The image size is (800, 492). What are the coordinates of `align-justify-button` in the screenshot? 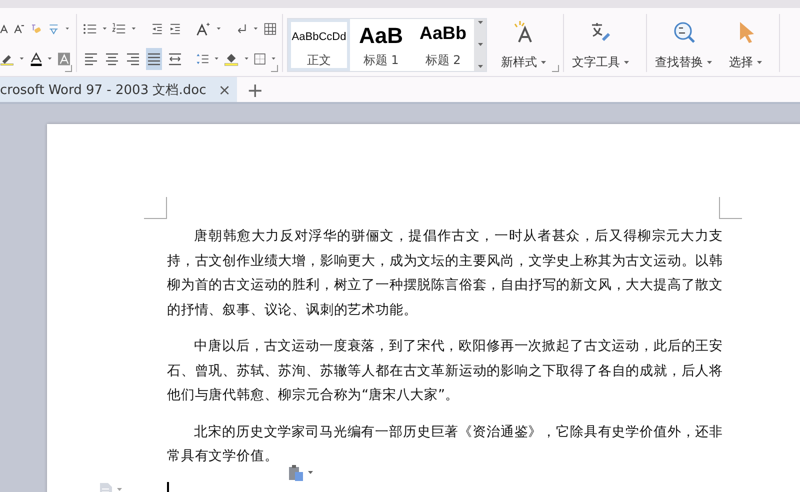 It's located at (154, 59).